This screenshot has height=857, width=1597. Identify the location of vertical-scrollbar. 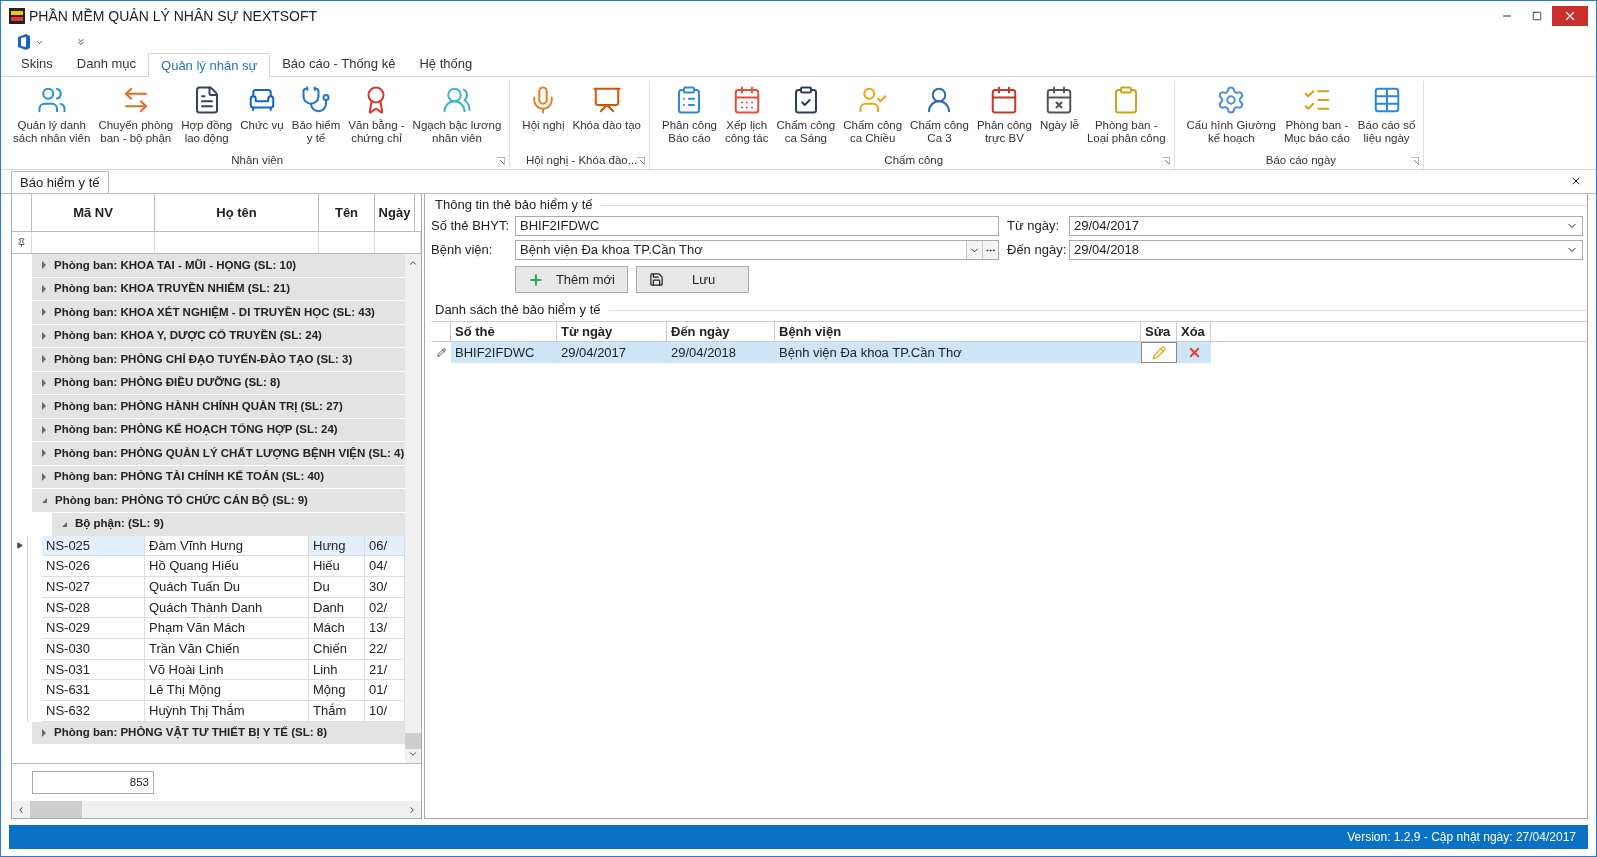
(413, 508).